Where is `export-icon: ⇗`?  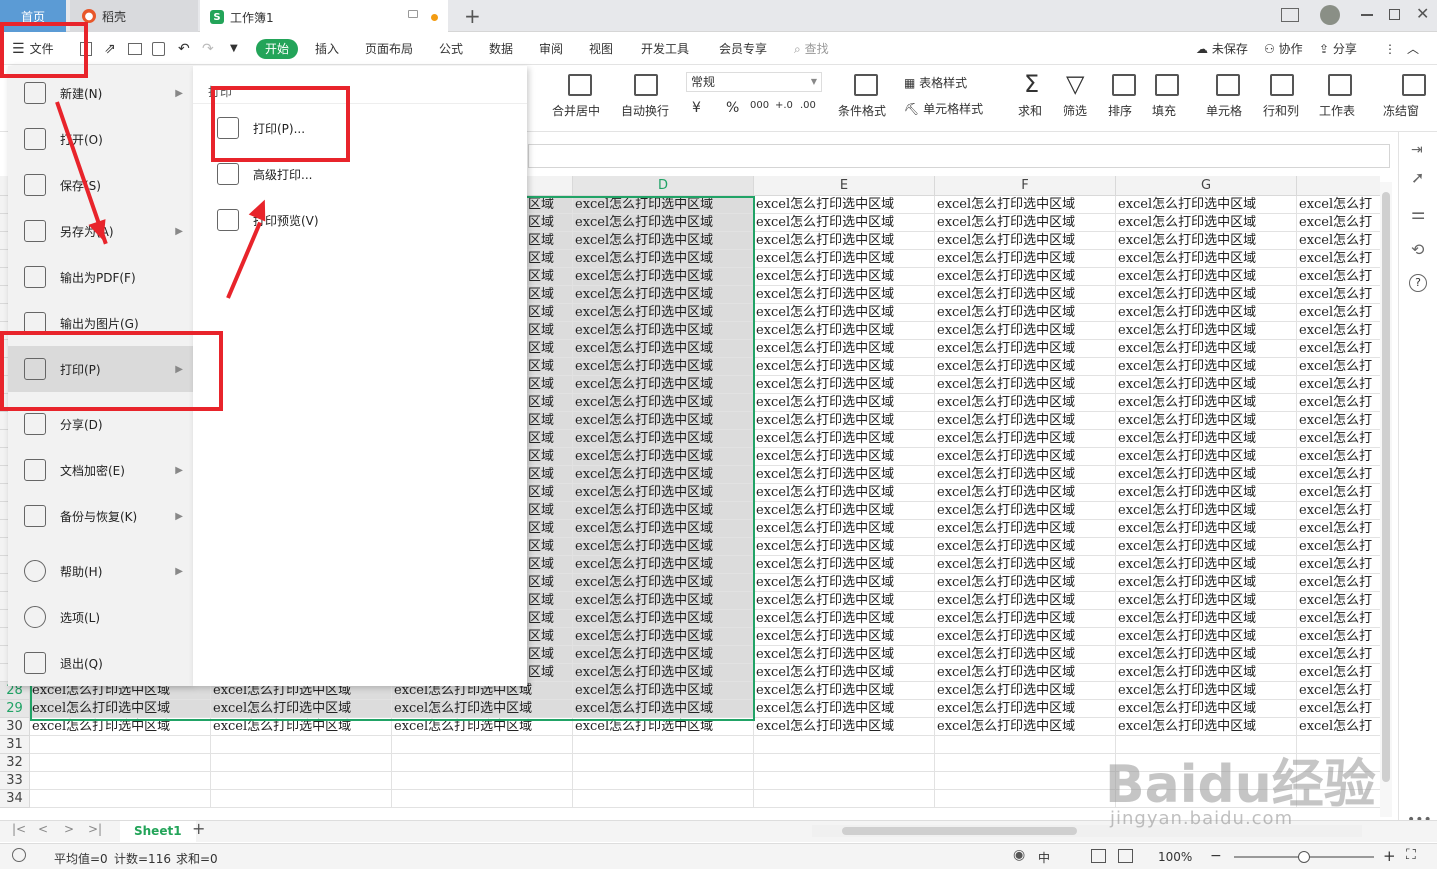 export-icon: ⇗ is located at coordinates (110, 49).